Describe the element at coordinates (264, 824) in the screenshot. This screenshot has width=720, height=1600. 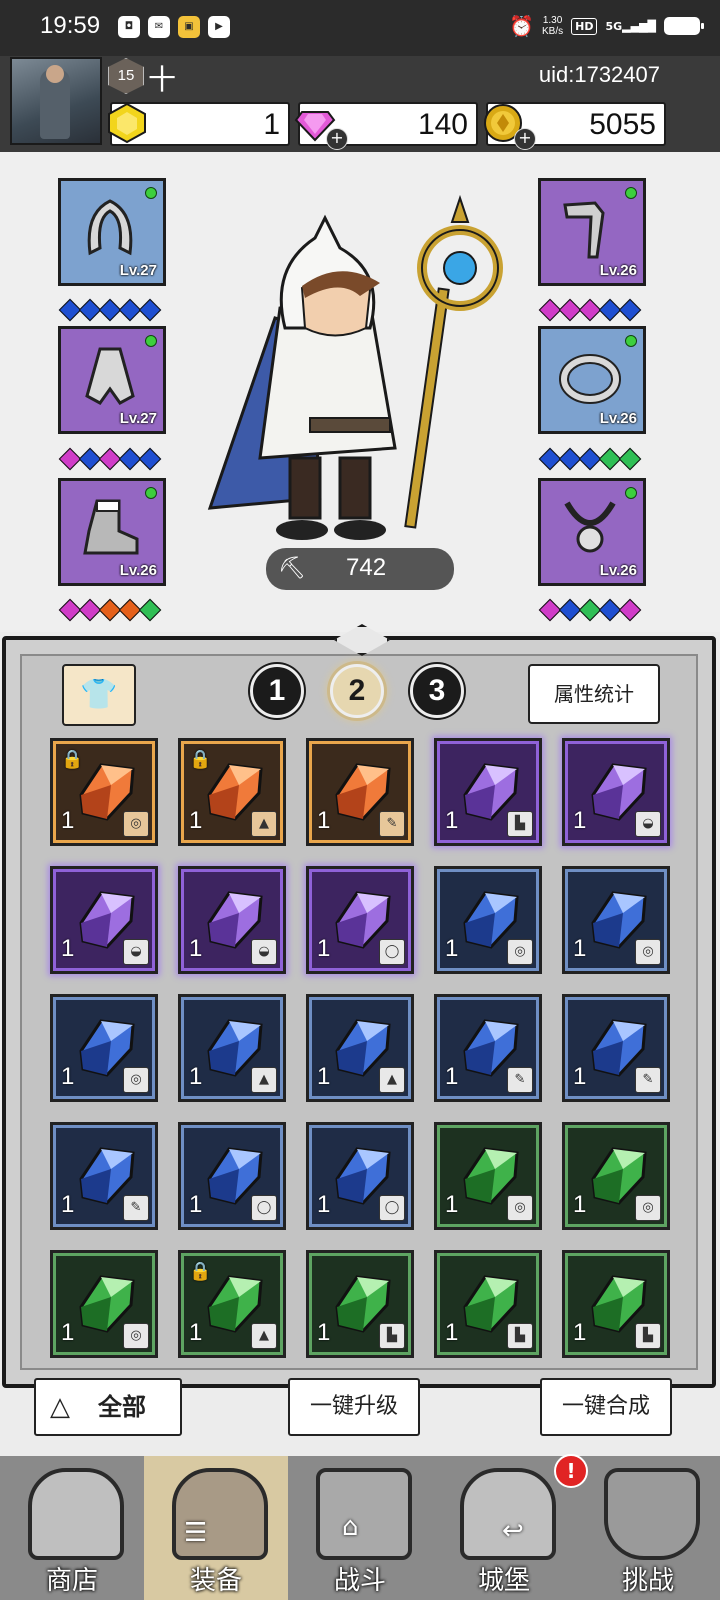
I see `cloak-type-icon: ▲` at that location.